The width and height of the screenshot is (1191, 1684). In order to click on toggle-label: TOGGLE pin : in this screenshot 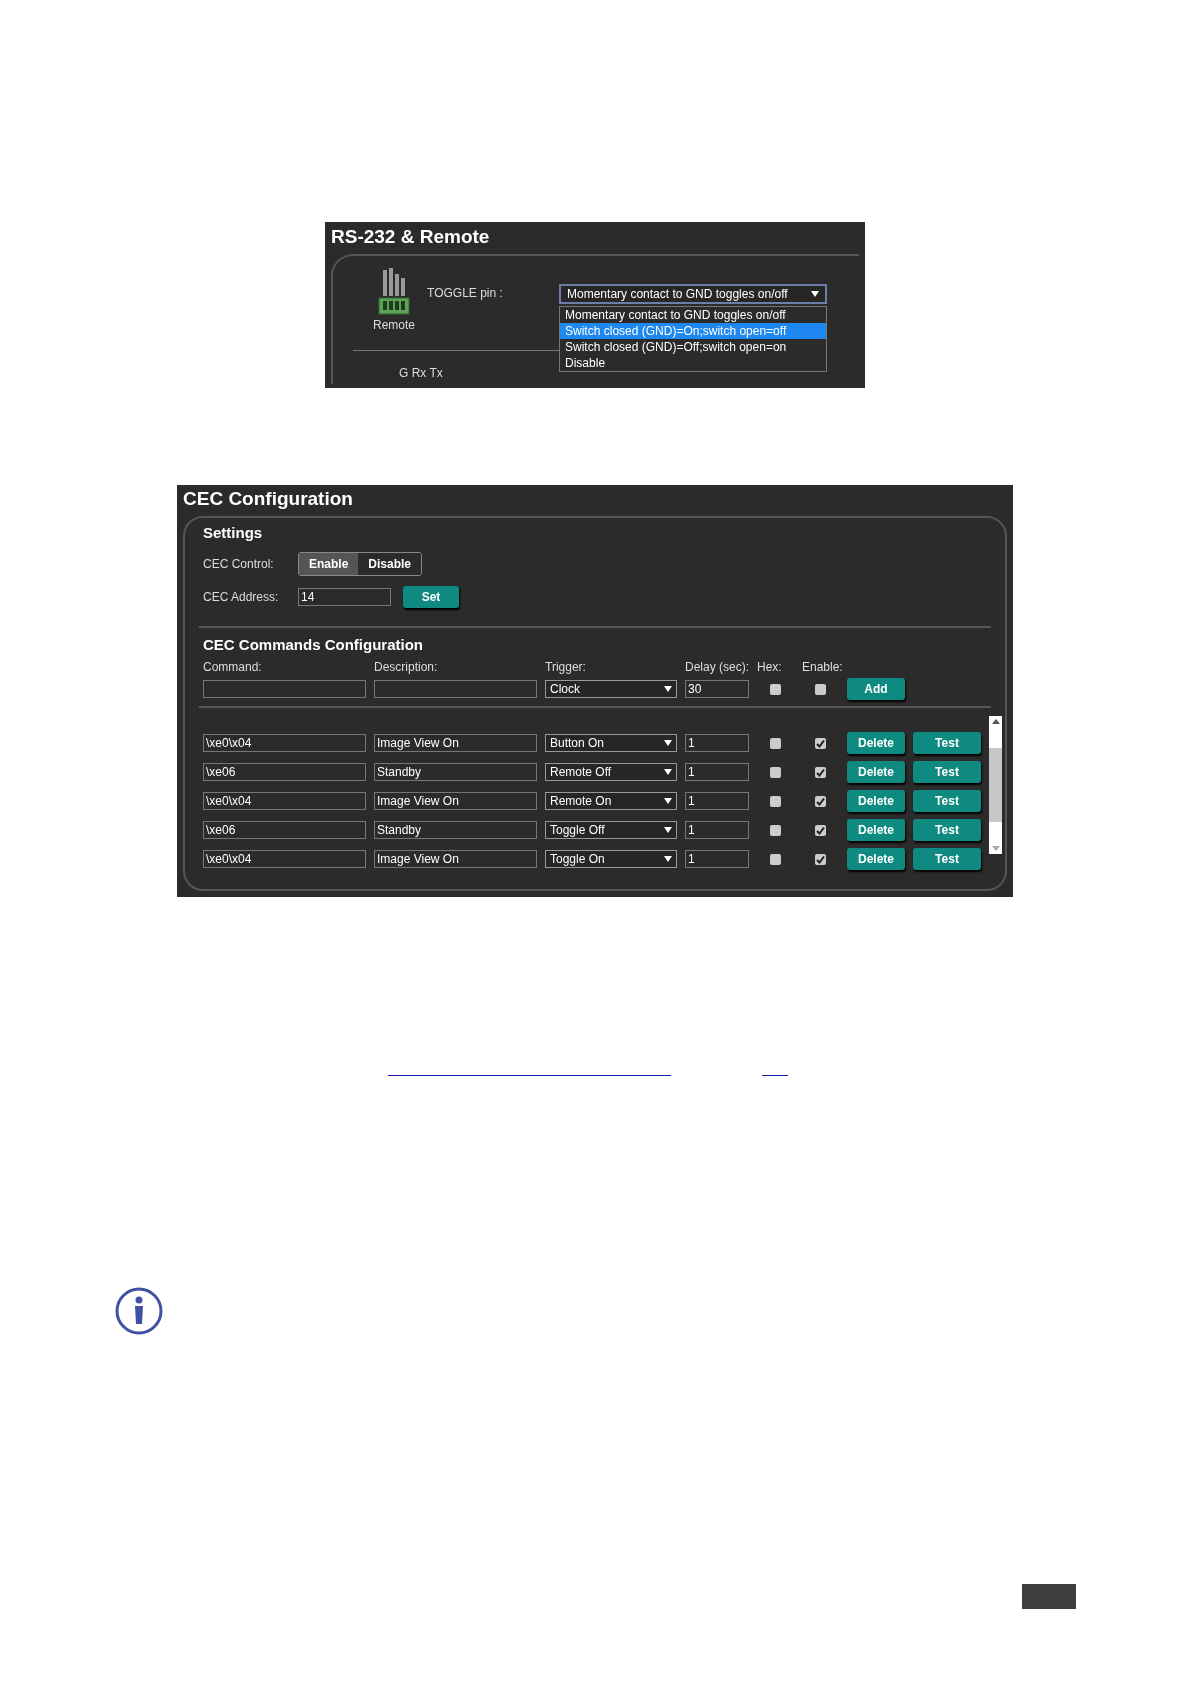, I will do `click(465, 293)`.